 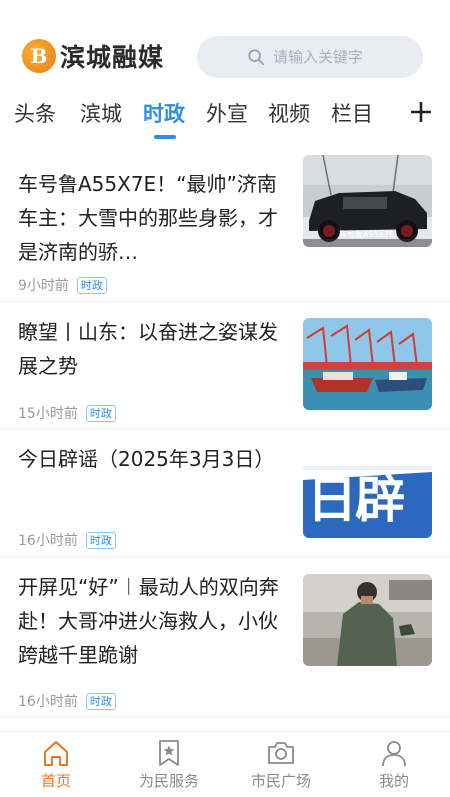 I want to click on news-title: 开屏见“好”︱最动人的双向奔赴！大哥冲进火海救人，小伙跨越千里跪谢, so click(x=148, y=621).